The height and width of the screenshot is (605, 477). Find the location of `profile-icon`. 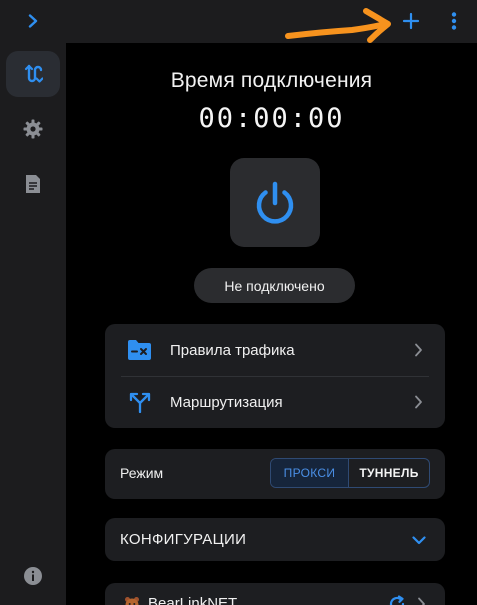

profile-icon is located at coordinates (132, 600).